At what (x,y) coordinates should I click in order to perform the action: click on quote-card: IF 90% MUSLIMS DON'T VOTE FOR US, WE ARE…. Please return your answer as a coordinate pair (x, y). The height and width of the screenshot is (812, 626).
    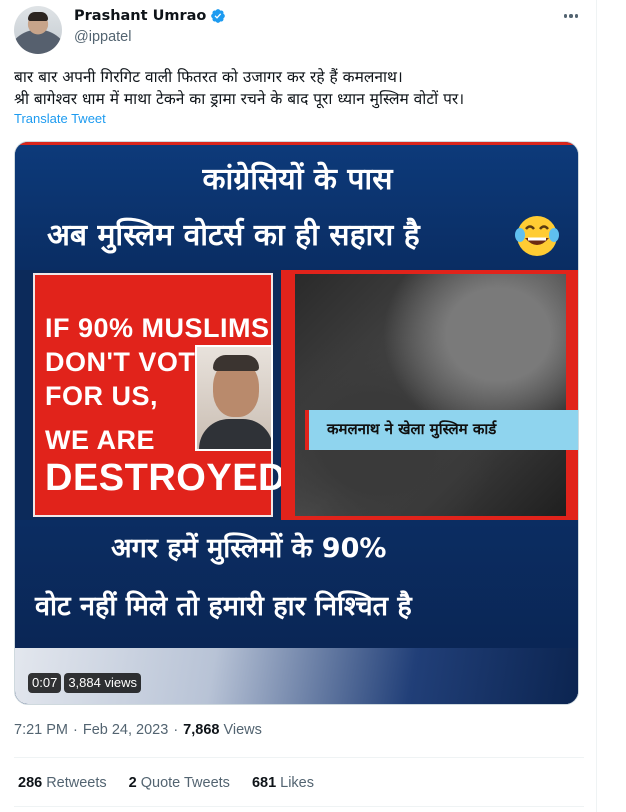
    Looking at the image, I should click on (159, 395).